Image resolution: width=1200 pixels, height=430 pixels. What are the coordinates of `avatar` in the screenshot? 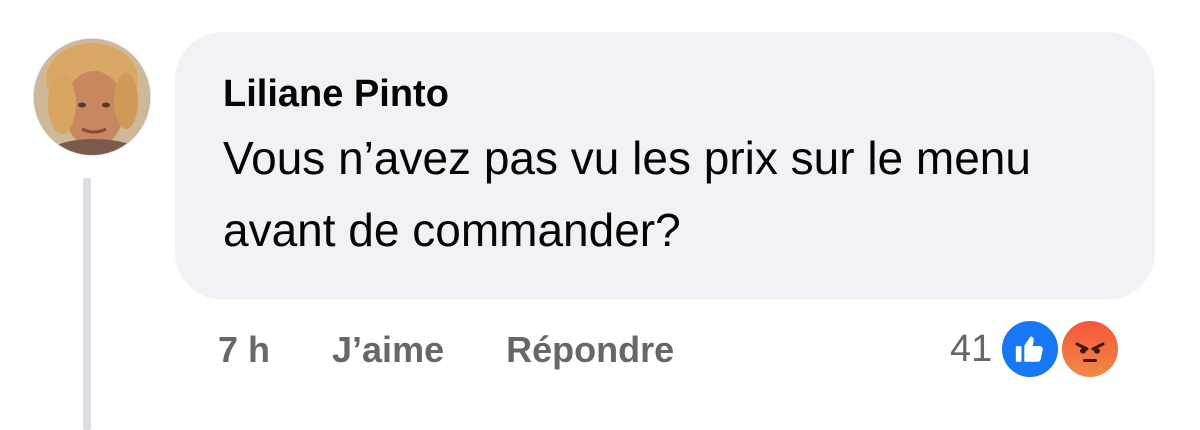 It's located at (92, 97).